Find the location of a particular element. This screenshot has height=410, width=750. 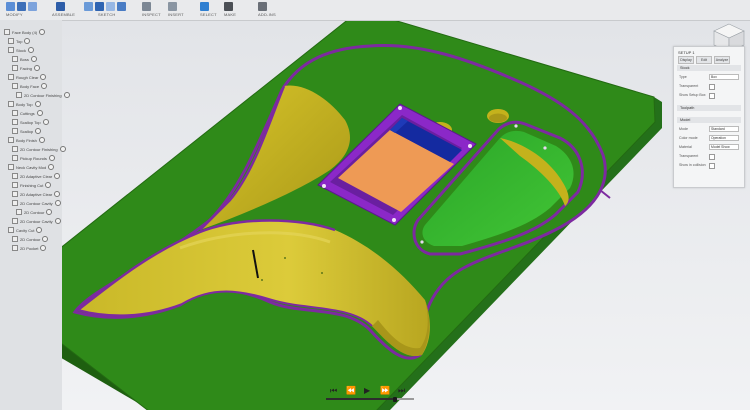

tree-item: Top is located at coordinates (19, 41).